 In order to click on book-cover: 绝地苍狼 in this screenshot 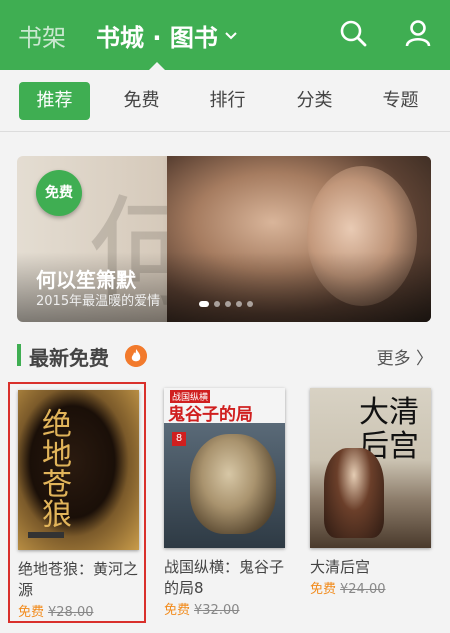, I will do `click(78, 470)`.